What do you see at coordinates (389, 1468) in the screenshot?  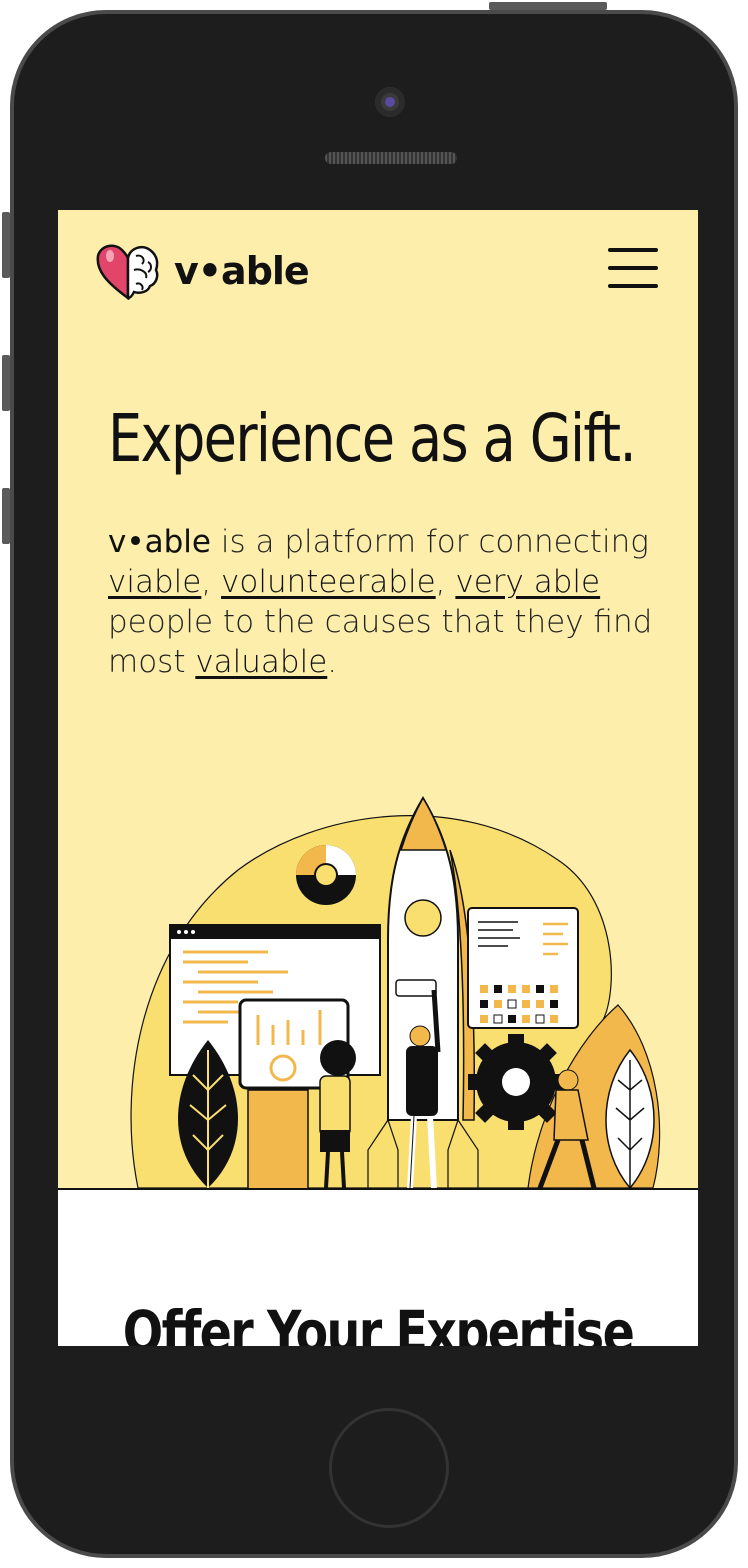 I see `home-button` at bounding box center [389, 1468].